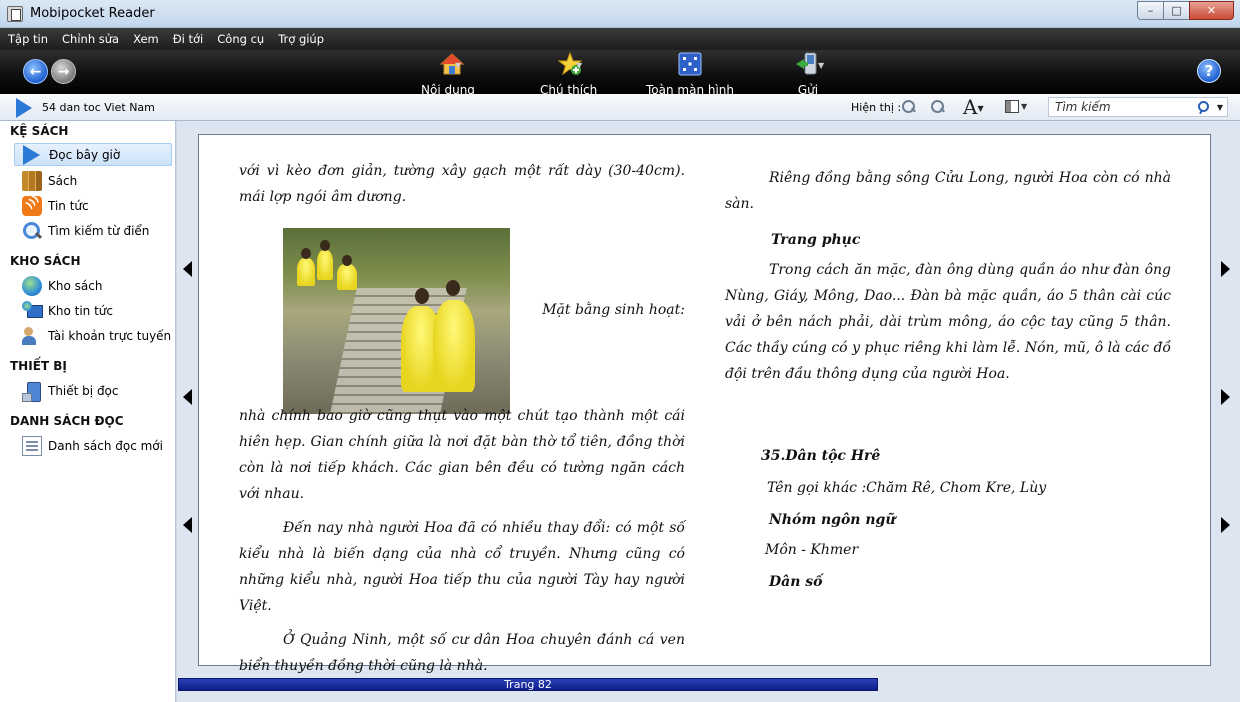 This screenshot has height=702, width=1240. I want to click on illustration-photo, so click(396, 321).